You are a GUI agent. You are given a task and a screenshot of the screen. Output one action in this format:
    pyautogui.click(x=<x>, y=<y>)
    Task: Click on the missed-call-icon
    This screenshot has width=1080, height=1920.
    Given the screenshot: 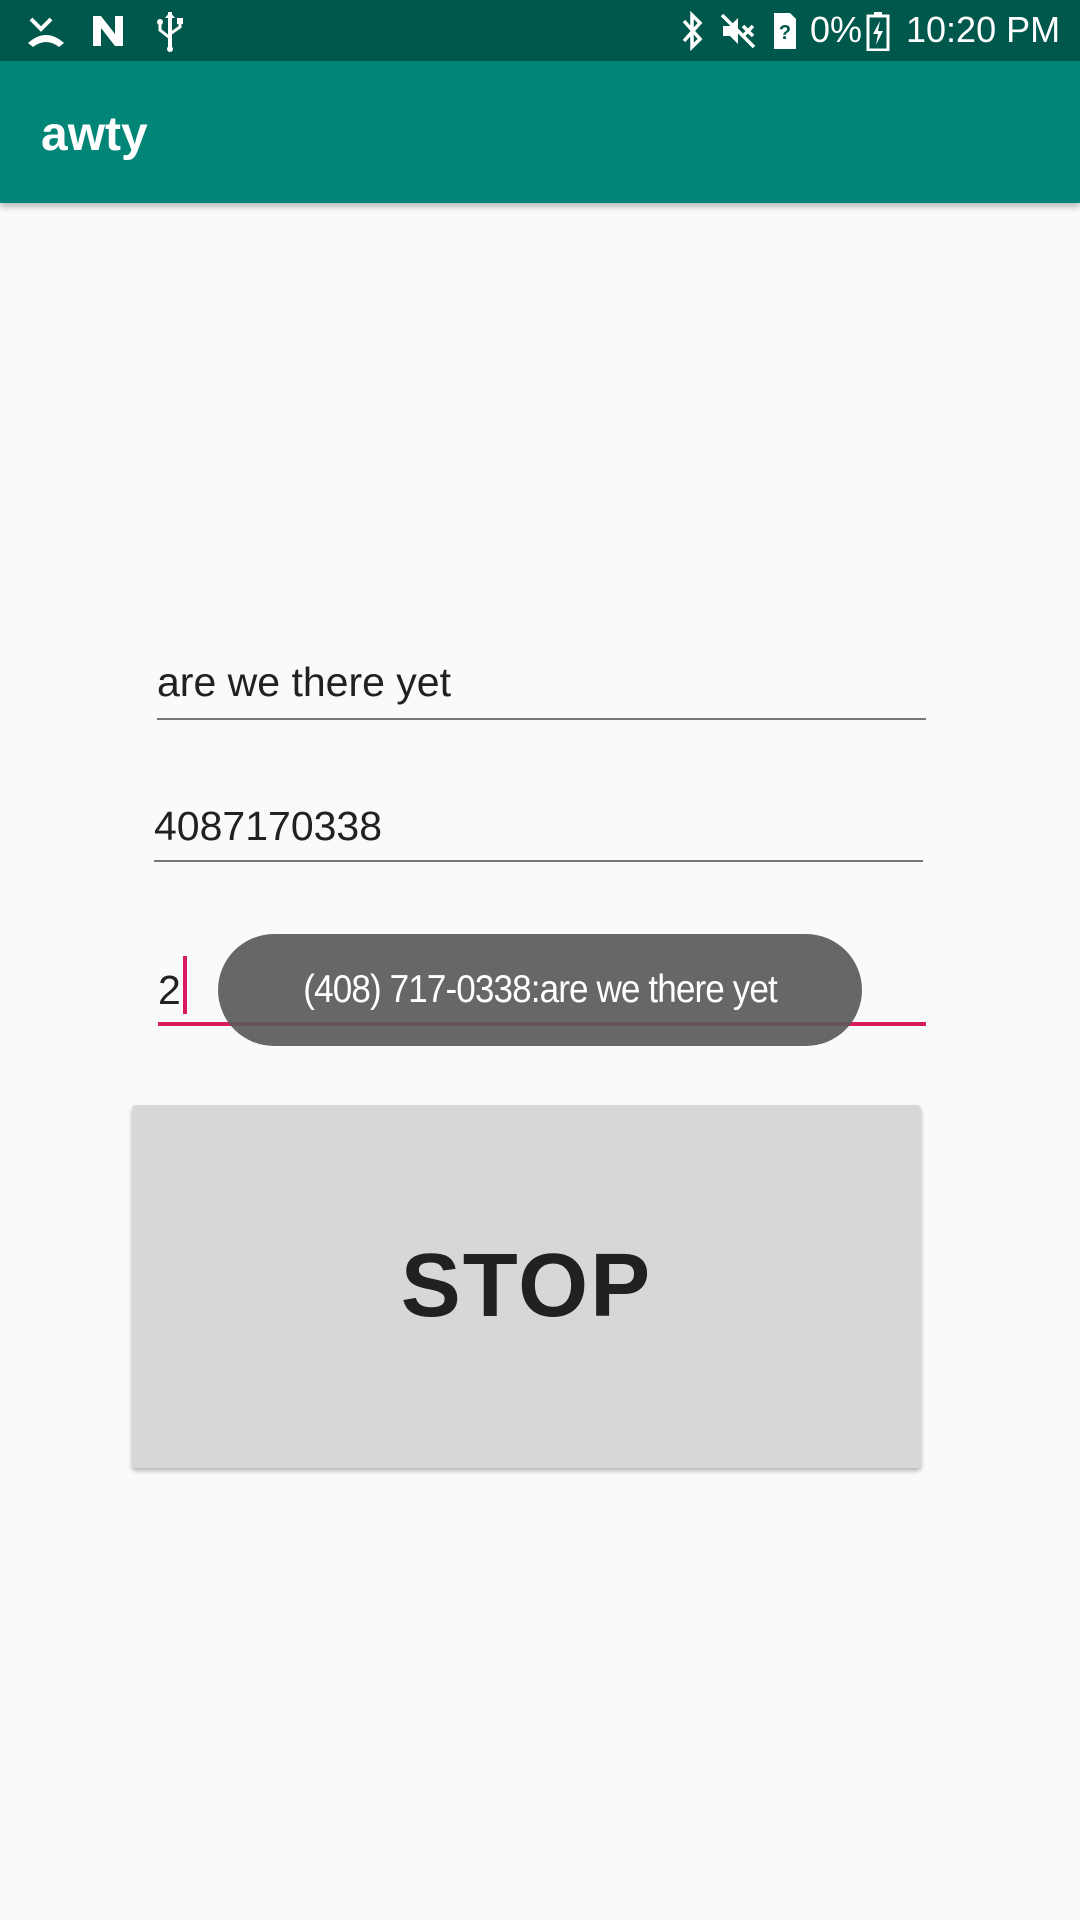 What is the action you would take?
    pyautogui.click(x=46, y=31)
    